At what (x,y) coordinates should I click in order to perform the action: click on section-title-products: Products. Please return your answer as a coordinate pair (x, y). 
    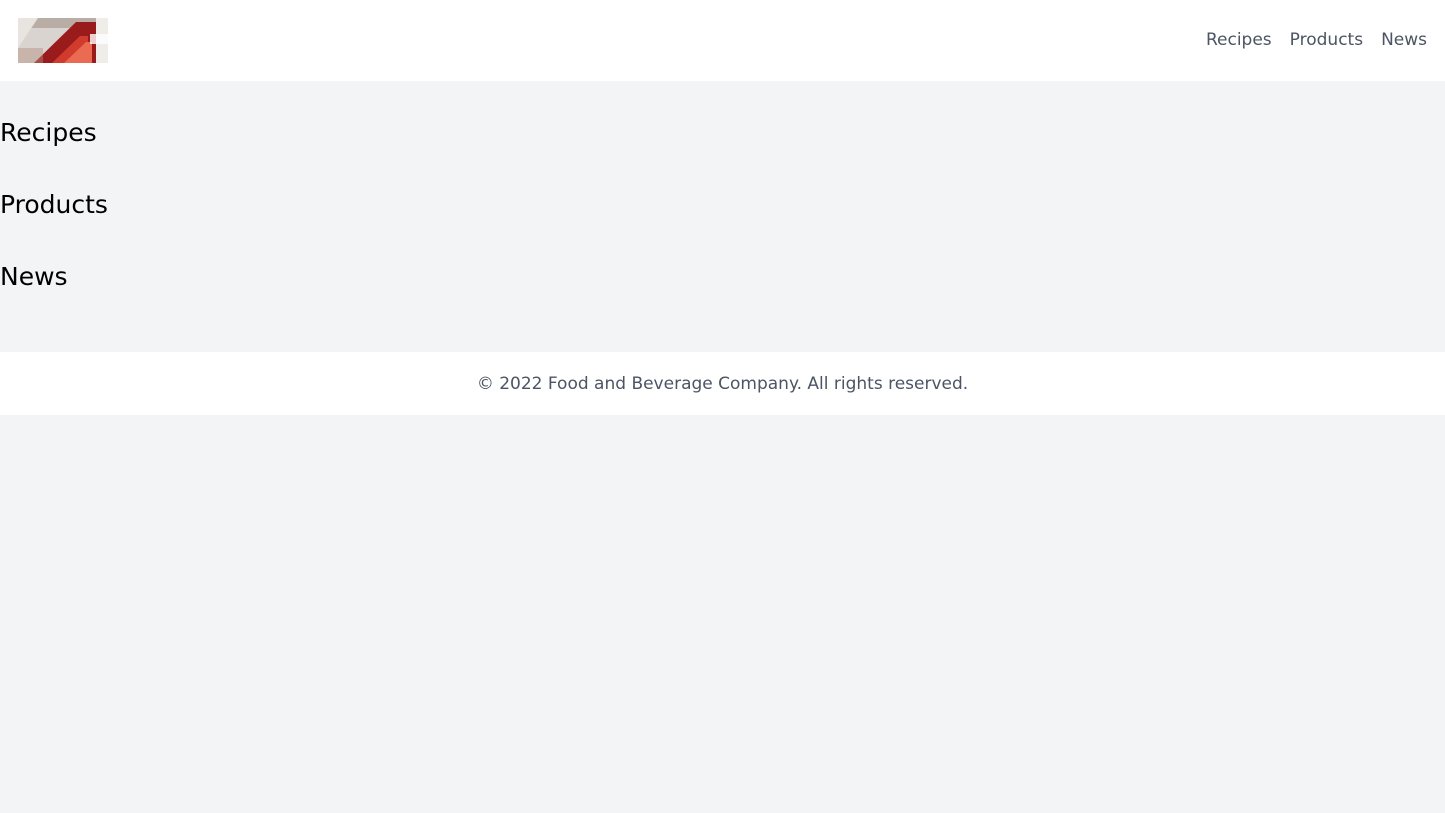
    Looking at the image, I should click on (54, 204).